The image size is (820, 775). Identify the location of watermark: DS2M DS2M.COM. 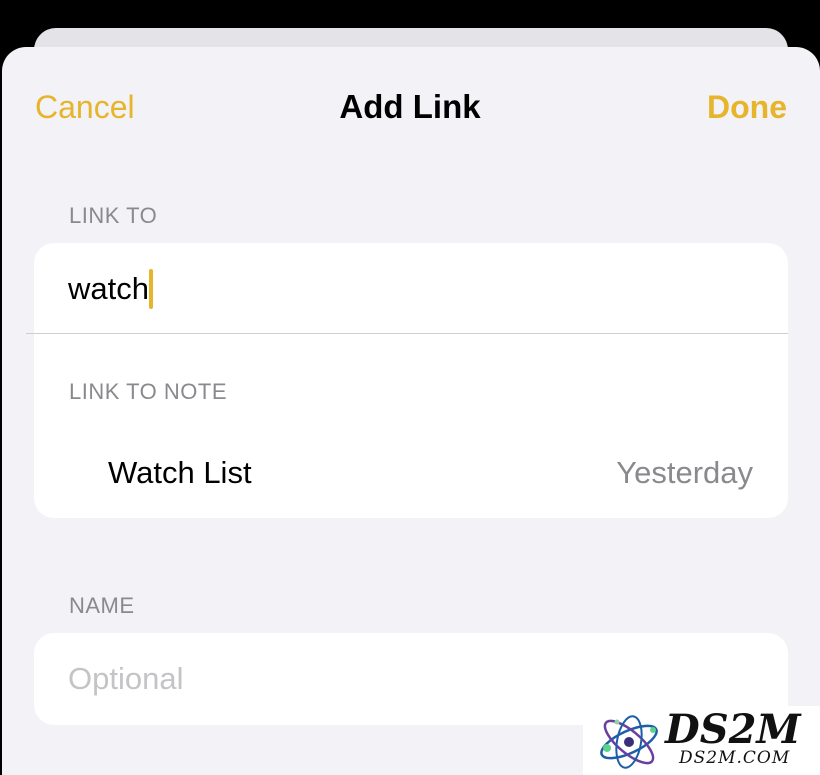
(701, 740).